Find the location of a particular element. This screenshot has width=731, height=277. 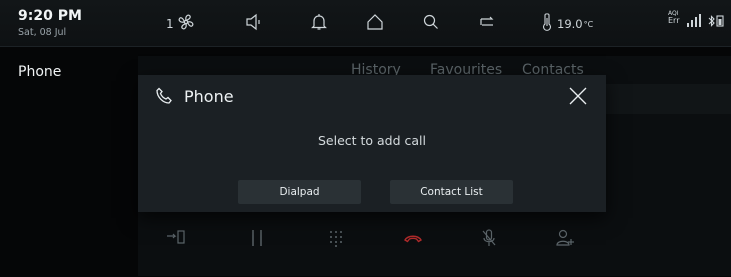

dialog-message: Select to add call is located at coordinates (372, 140).